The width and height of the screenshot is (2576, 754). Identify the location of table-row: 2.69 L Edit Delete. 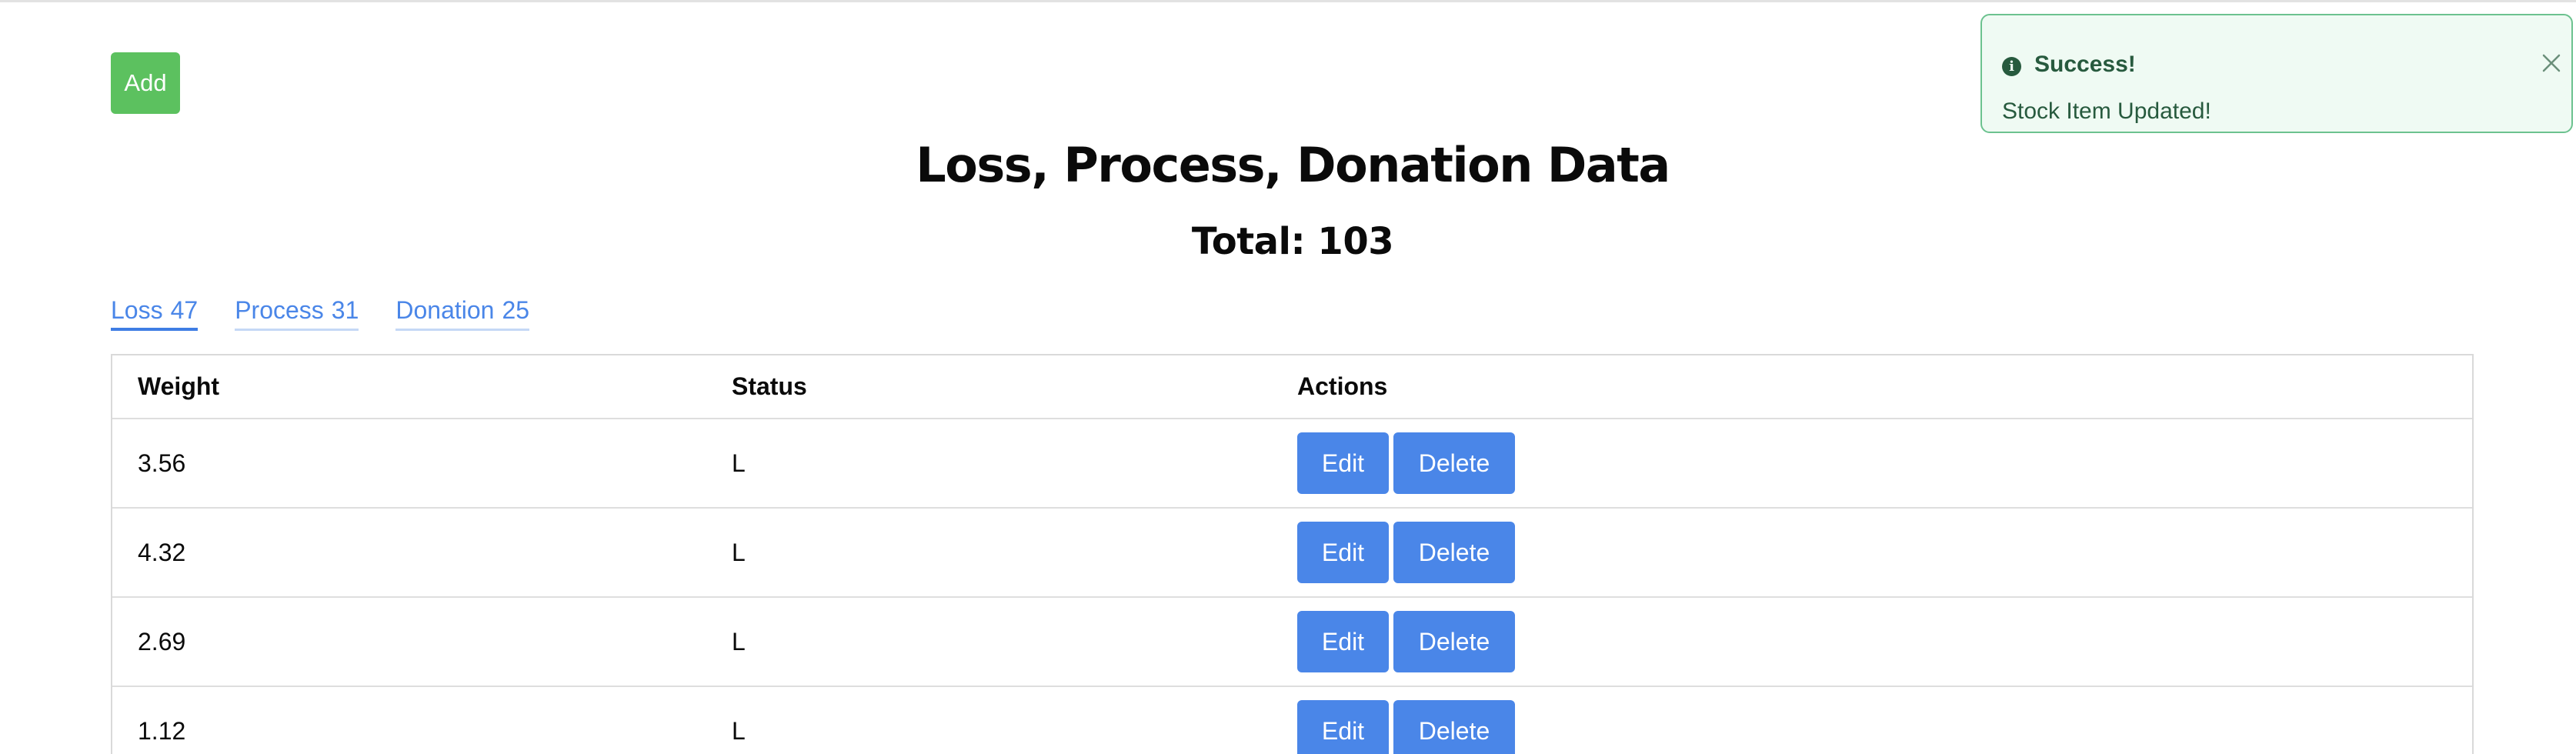
(1292, 642).